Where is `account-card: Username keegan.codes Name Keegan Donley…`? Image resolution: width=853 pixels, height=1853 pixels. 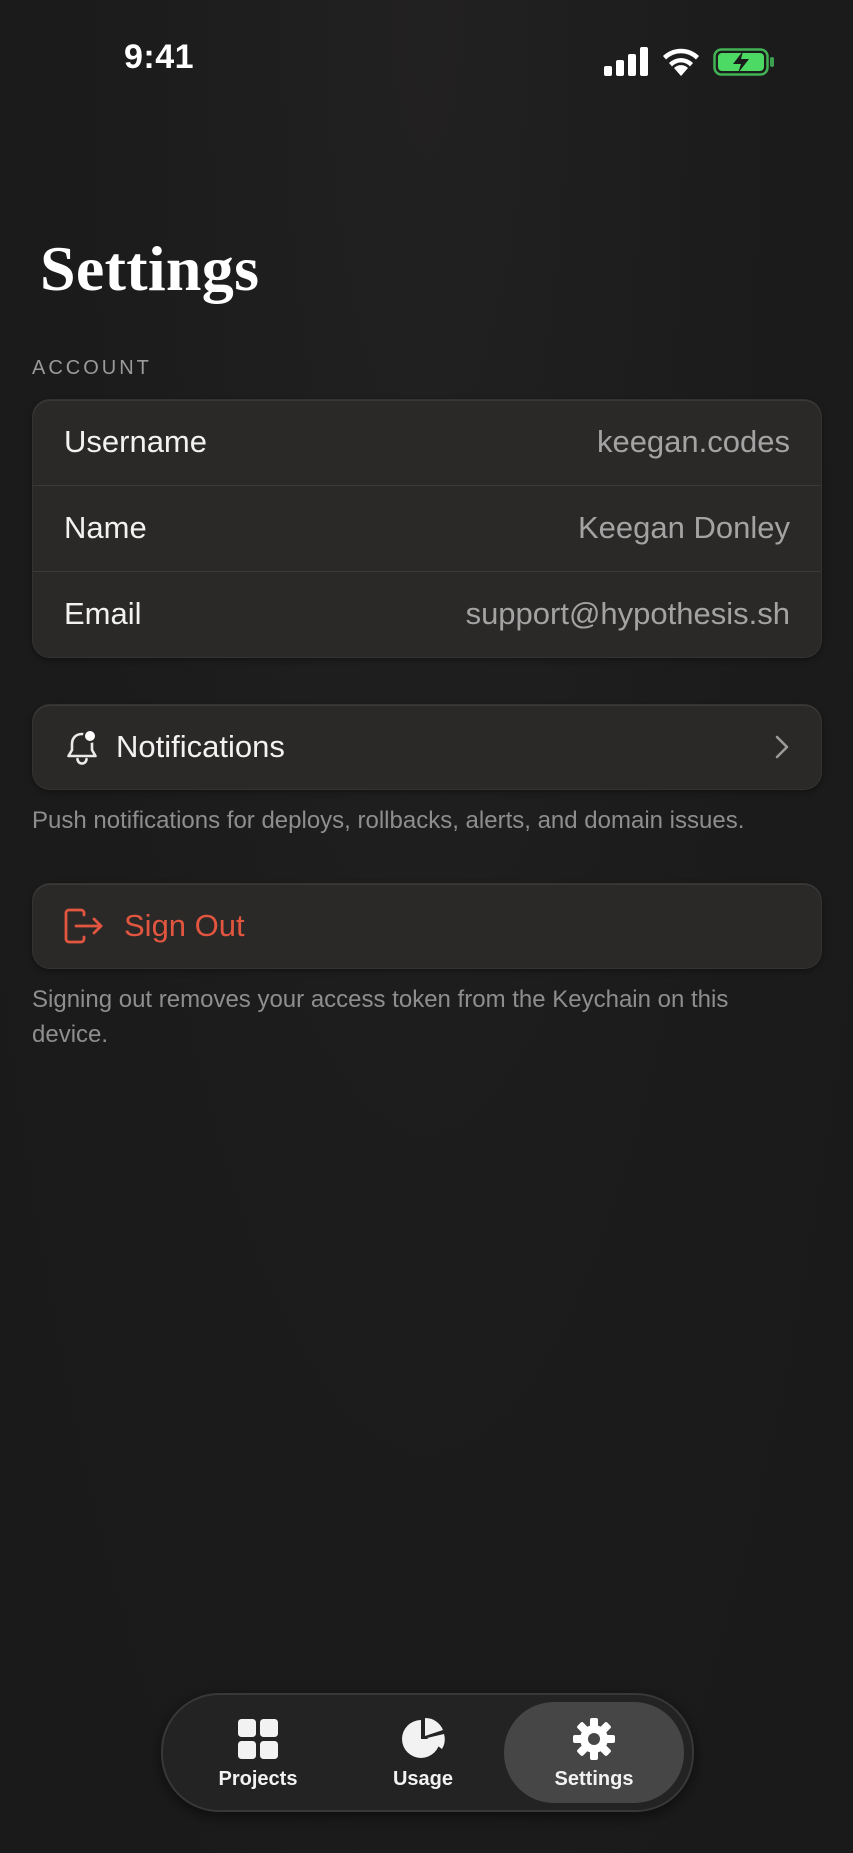
account-card: Username keegan.codes Name Keegan Donley… is located at coordinates (427, 528).